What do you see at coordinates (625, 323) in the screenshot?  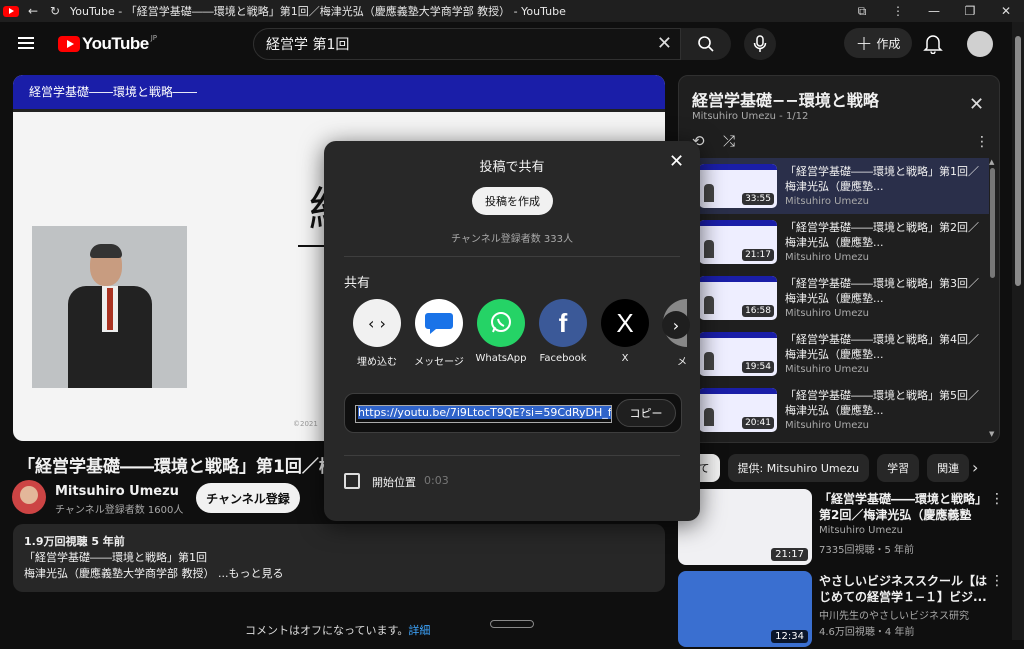 I see `x-icon: X` at bounding box center [625, 323].